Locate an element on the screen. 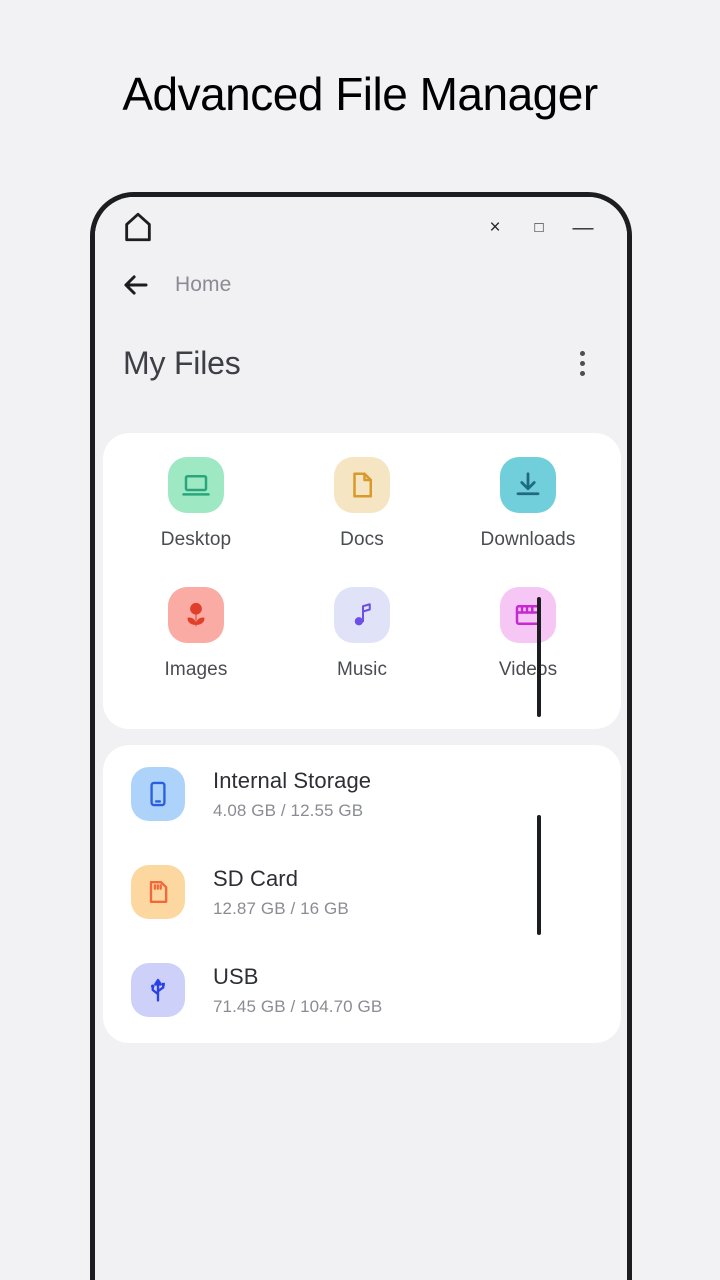 This screenshot has height=1280, width=720. storage-row-internal: Internal Storage 4.08 GB / 12.55 GB is located at coordinates (362, 794).